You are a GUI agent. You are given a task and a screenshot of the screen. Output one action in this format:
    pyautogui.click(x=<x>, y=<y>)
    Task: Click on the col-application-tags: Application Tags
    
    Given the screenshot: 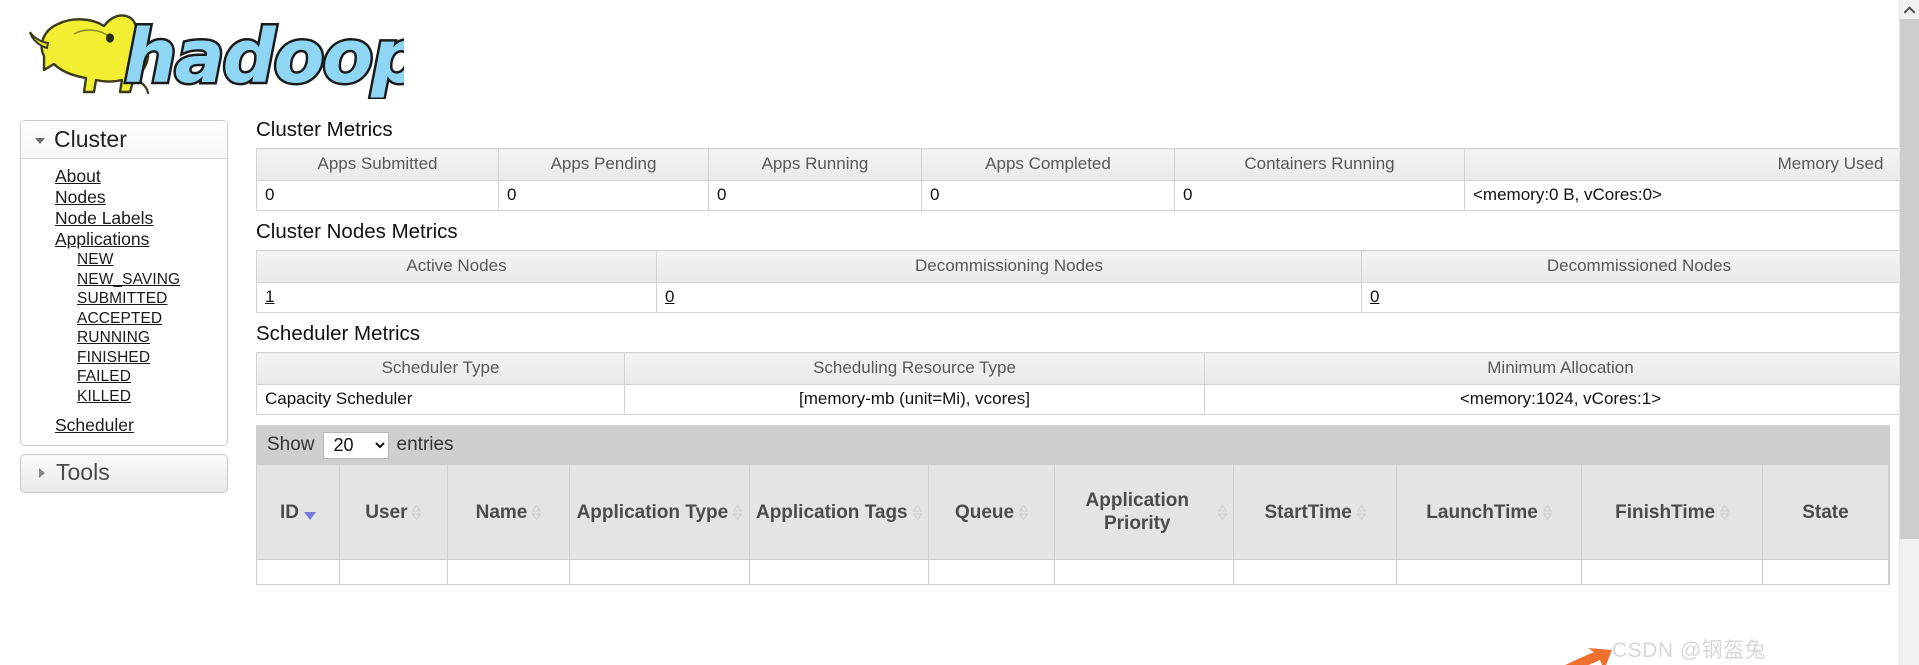 What is the action you would take?
    pyautogui.click(x=839, y=512)
    